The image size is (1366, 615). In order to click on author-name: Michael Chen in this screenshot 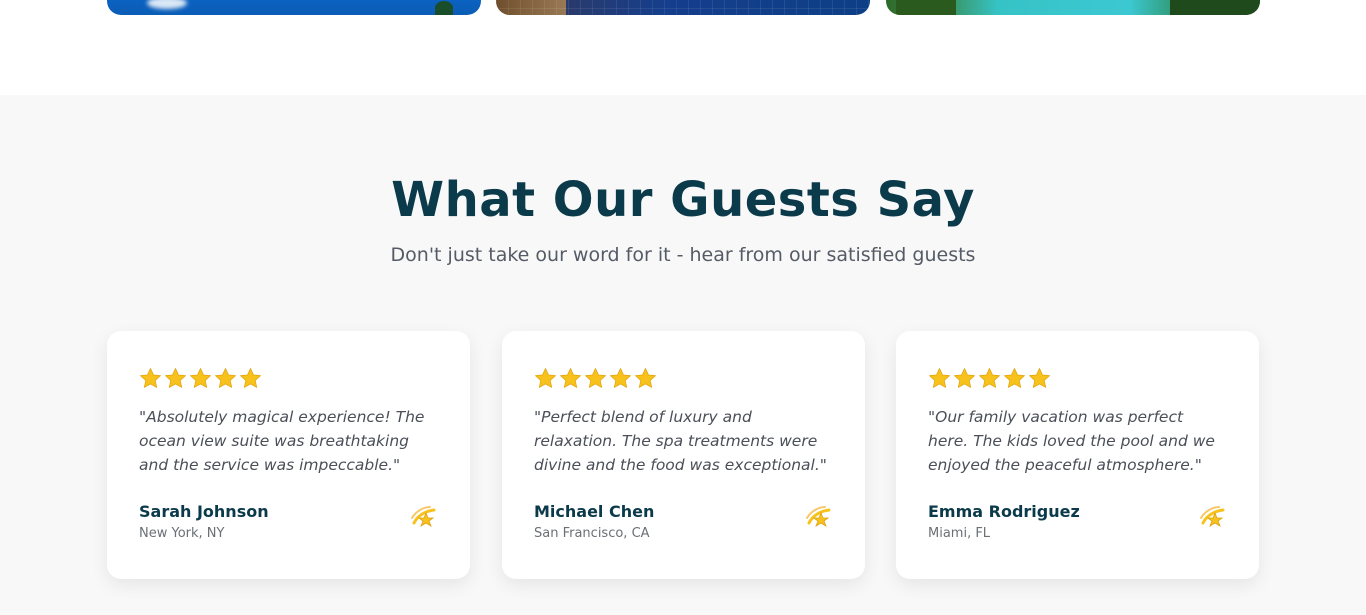, I will do `click(594, 511)`.